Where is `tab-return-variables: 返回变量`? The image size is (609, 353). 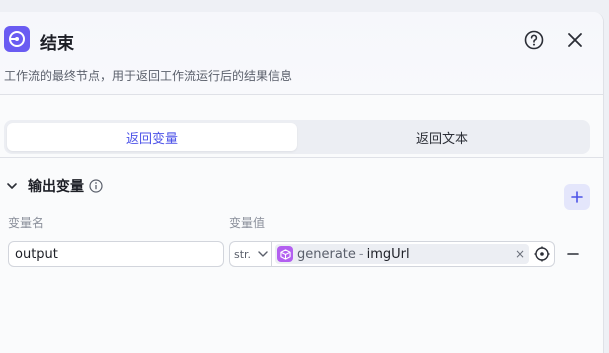 tab-return-variables: 返回变量 is located at coordinates (152, 137).